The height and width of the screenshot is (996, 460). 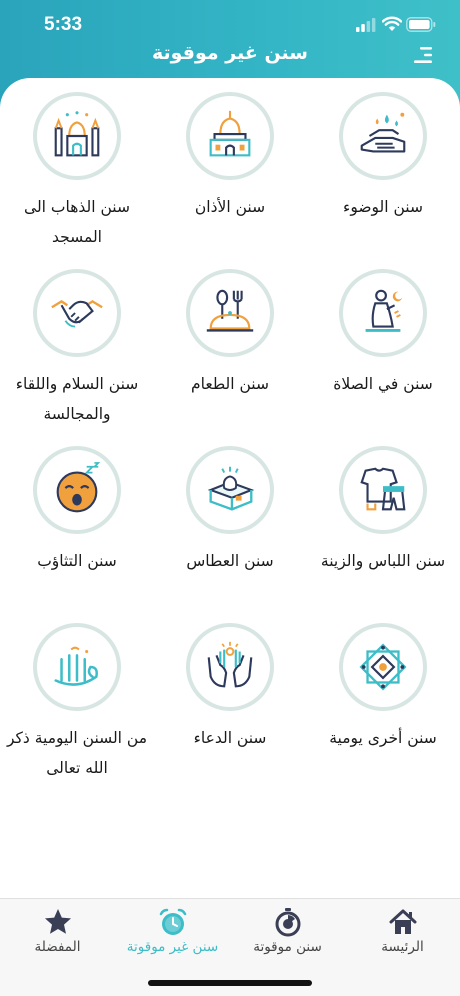 I want to click on cellular-signal-icon, so click(x=366, y=25).